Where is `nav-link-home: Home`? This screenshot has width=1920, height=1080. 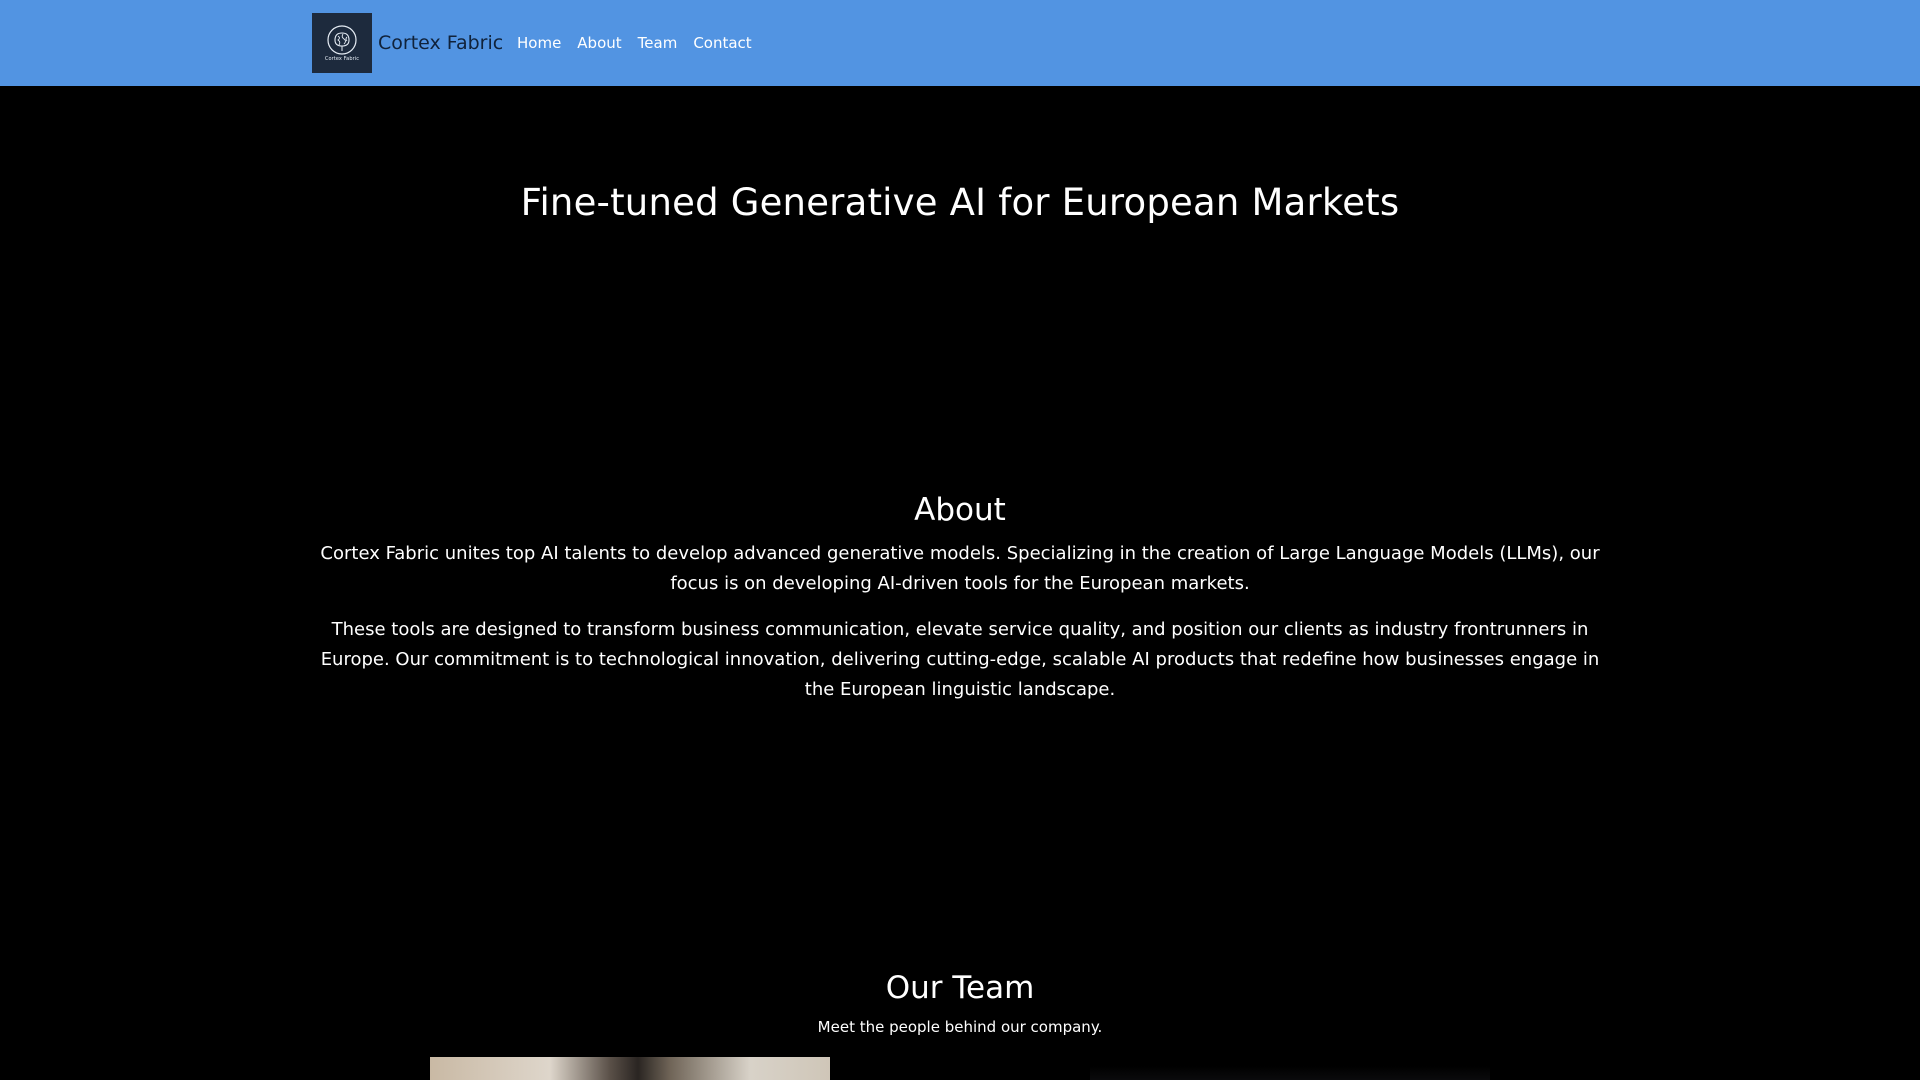
nav-link-home: Home is located at coordinates (539, 43).